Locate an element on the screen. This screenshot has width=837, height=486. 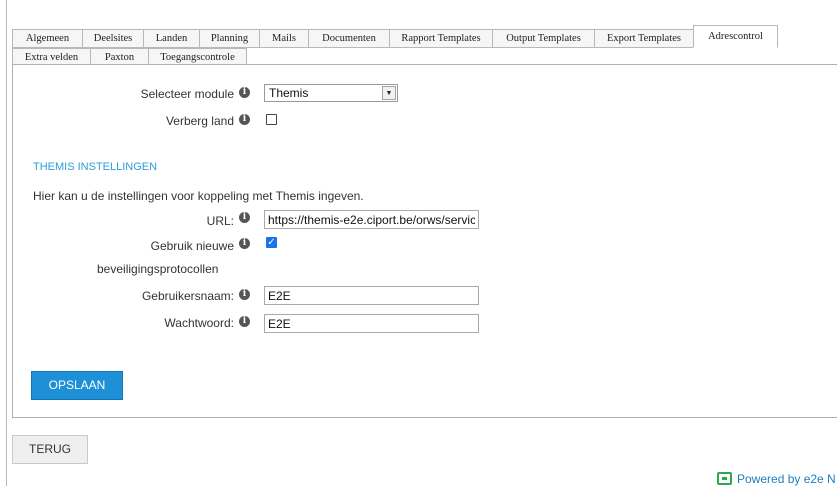
powered-by: Powered by e2e N is located at coordinates (776, 479).